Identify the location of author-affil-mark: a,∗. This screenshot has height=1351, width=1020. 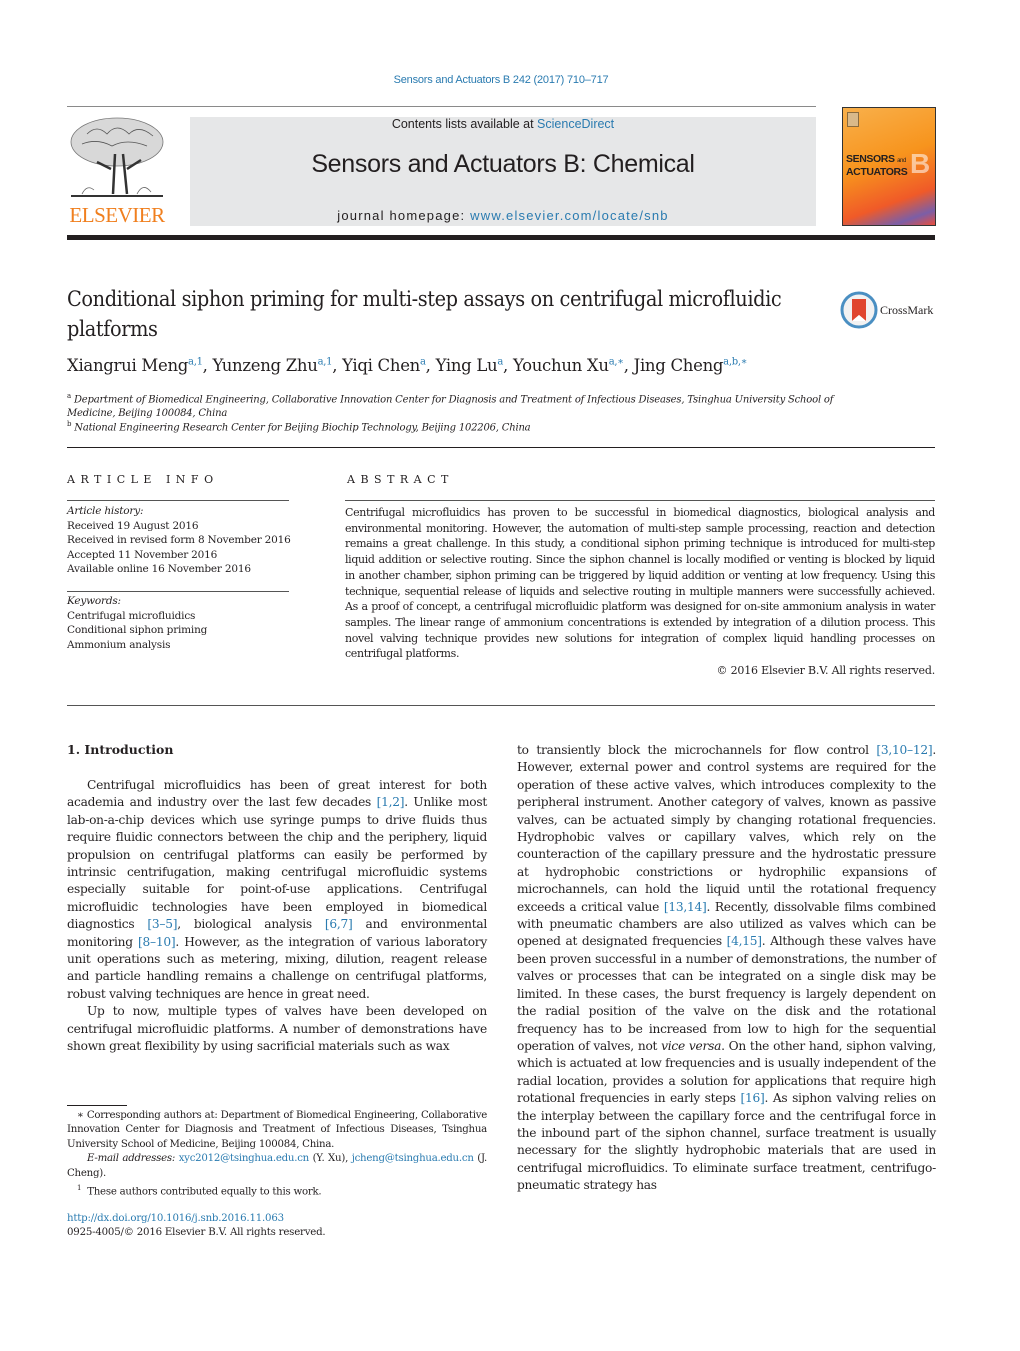
(616, 362).